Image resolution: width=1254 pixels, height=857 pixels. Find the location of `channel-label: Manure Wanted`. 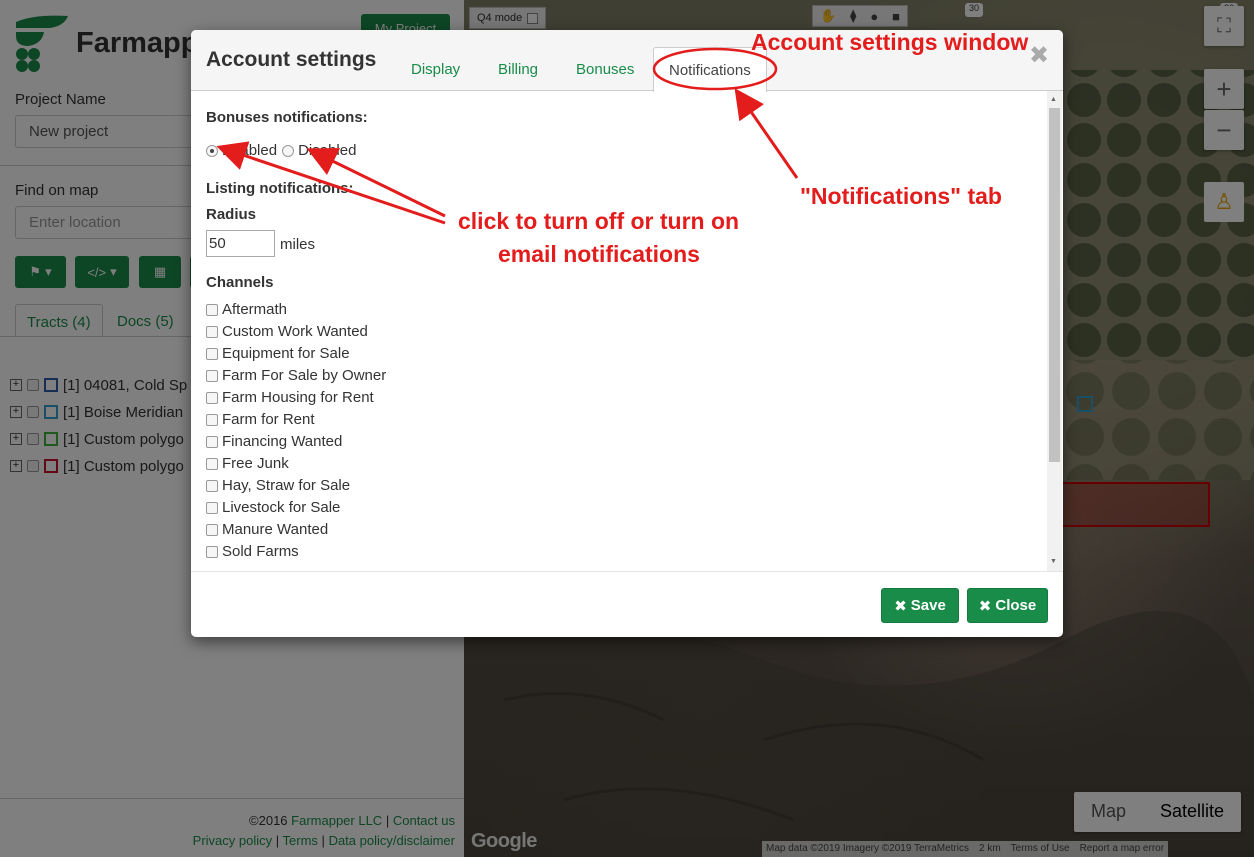

channel-label: Manure Wanted is located at coordinates (275, 529).